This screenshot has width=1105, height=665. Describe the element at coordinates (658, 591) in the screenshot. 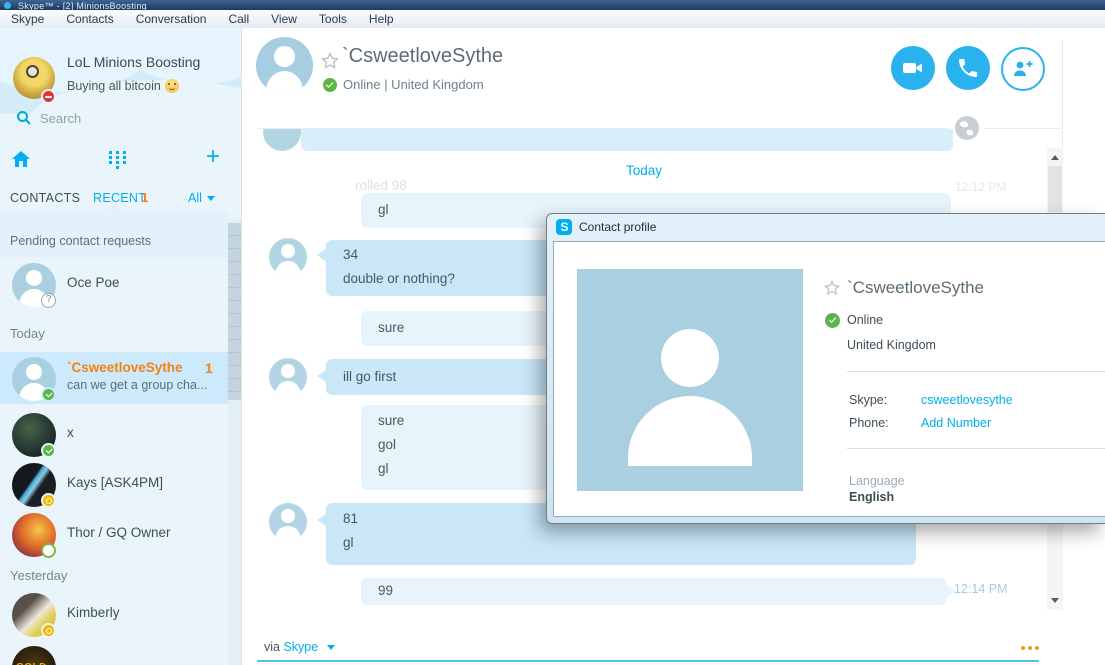

I see `message-bubble-sent: 99` at that location.